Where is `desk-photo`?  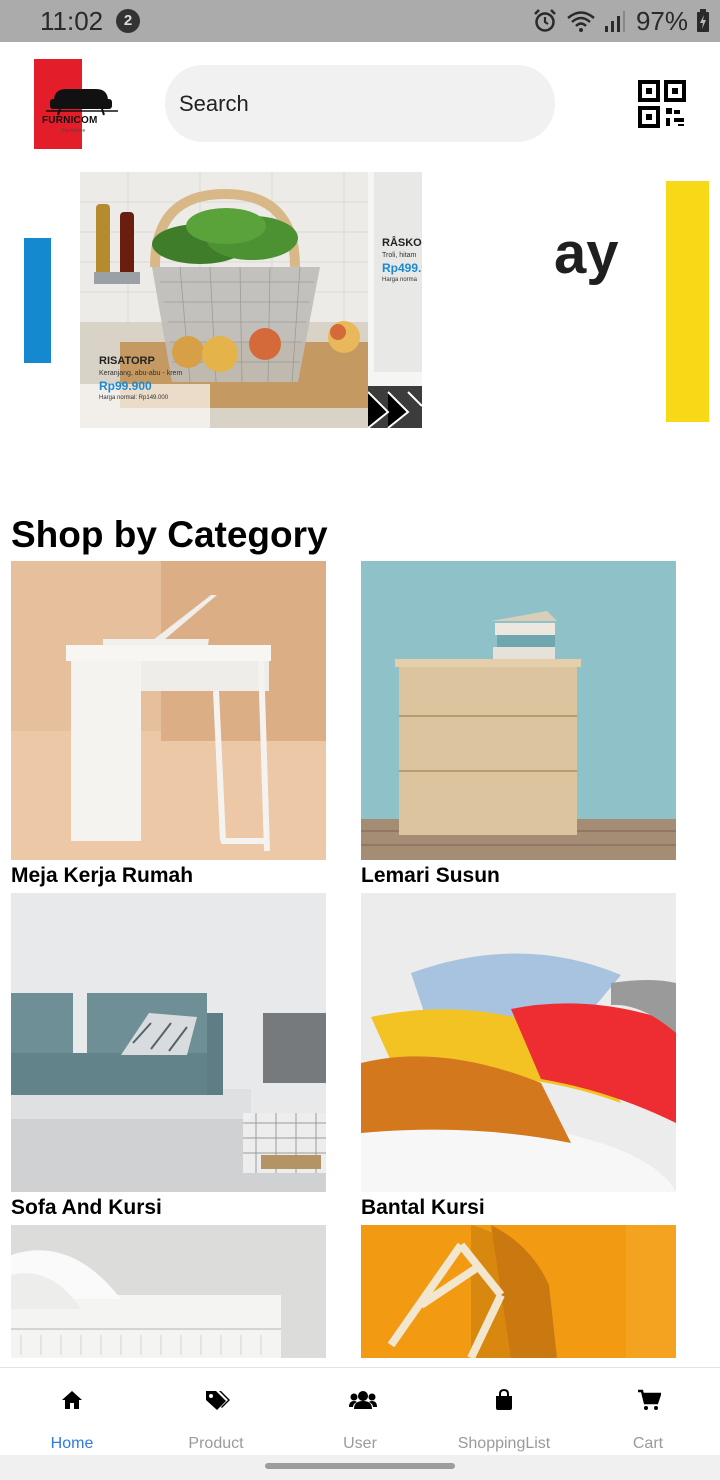
desk-photo is located at coordinates (168, 710).